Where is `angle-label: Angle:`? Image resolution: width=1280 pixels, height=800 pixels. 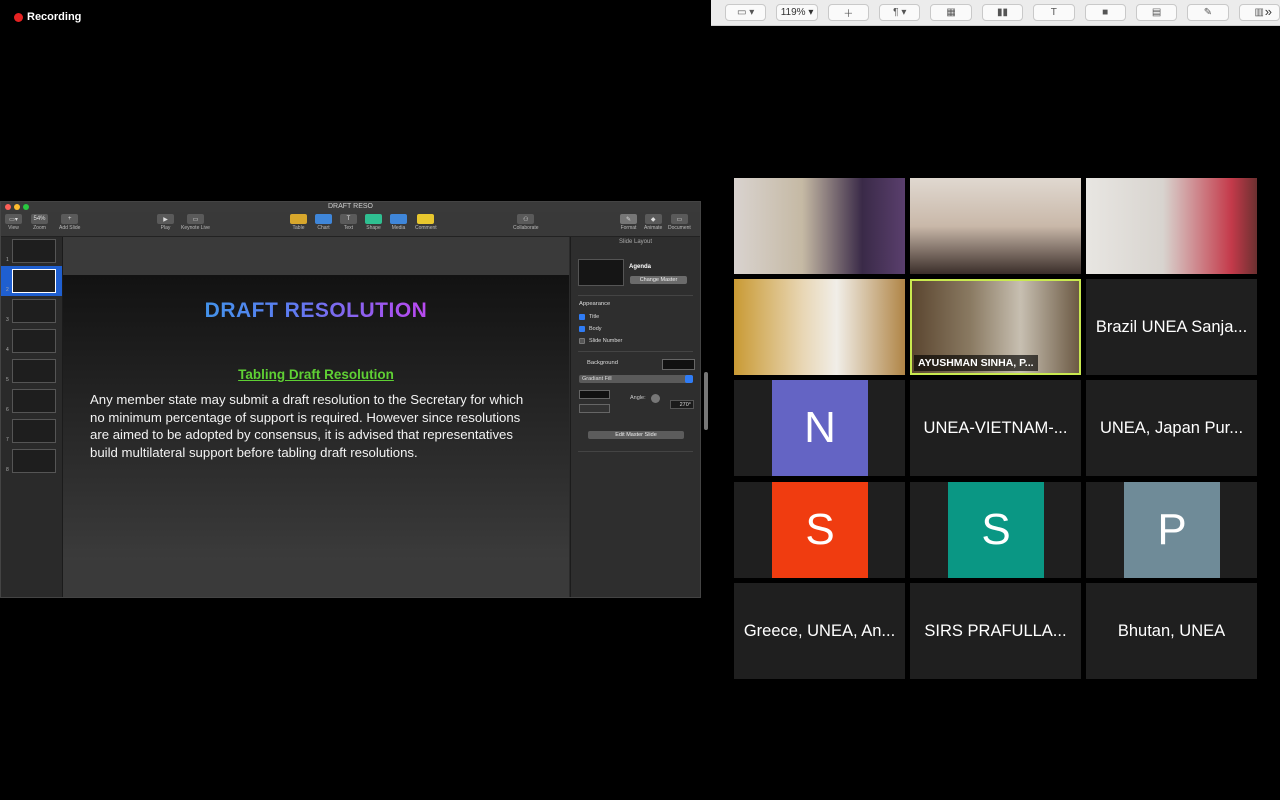 angle-label: Angle: is located at coordinates (638, 398).